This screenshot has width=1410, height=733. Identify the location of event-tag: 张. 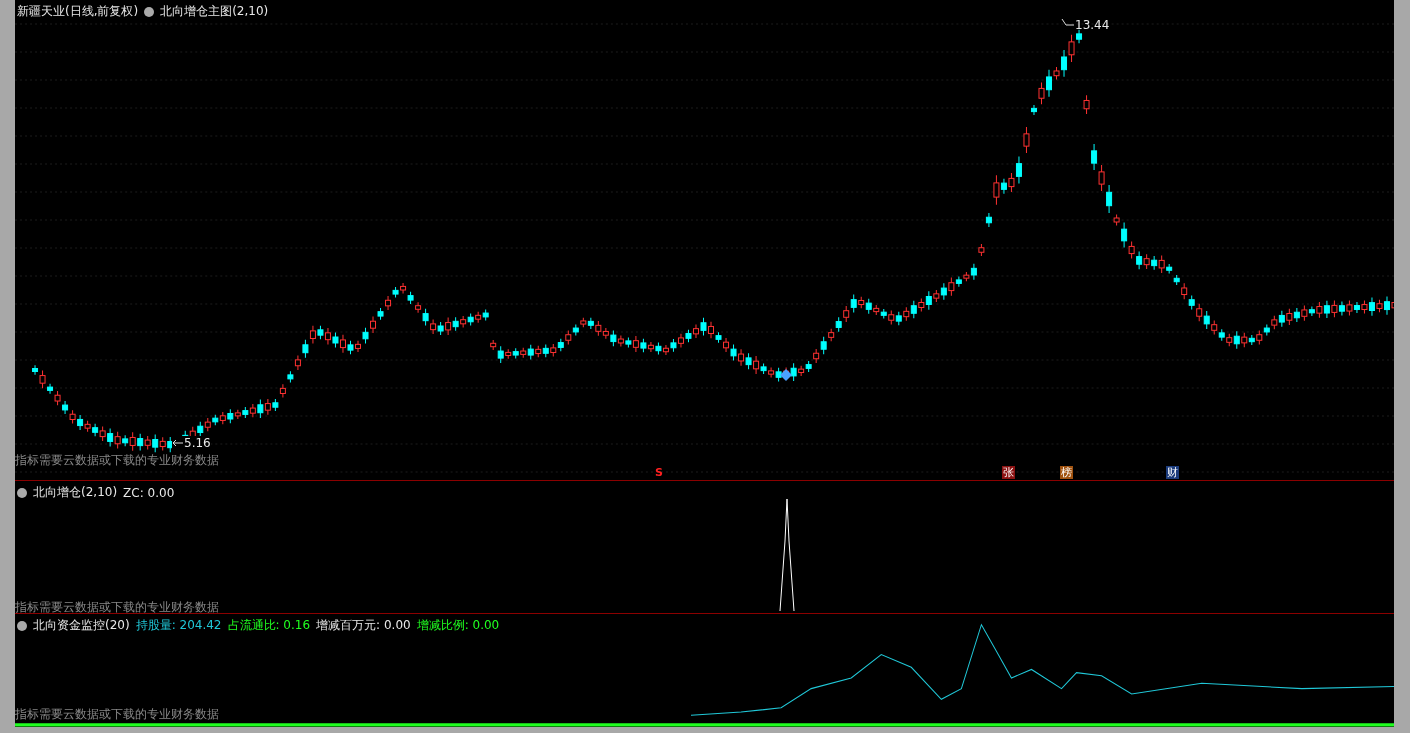
(1008, 472).